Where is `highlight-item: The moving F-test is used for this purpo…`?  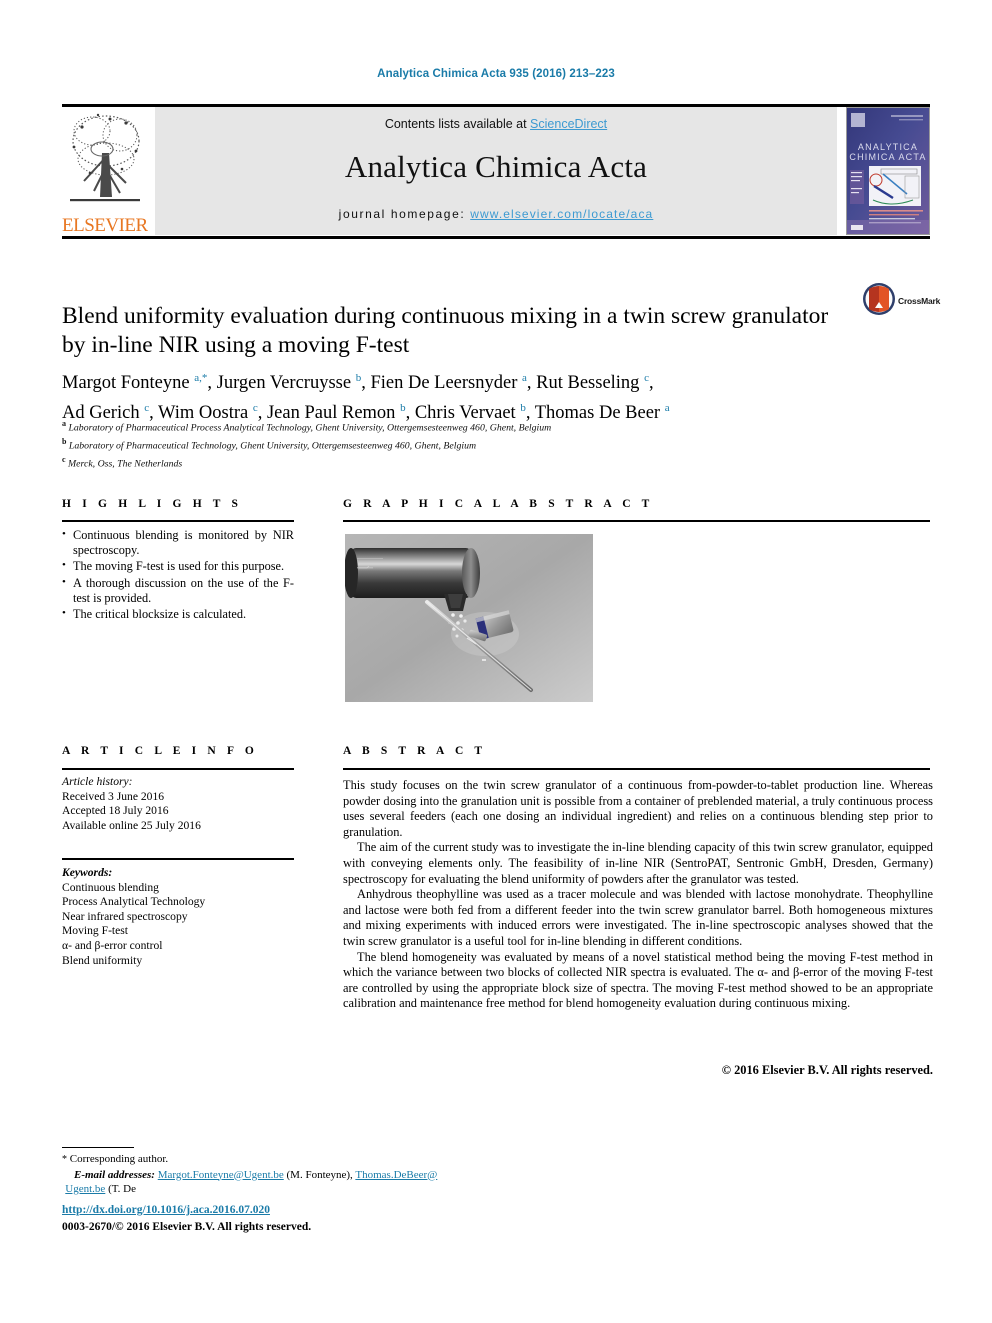 highlight-item: The moving F-test is used for this purpo… is located at coordinates (178, 566).